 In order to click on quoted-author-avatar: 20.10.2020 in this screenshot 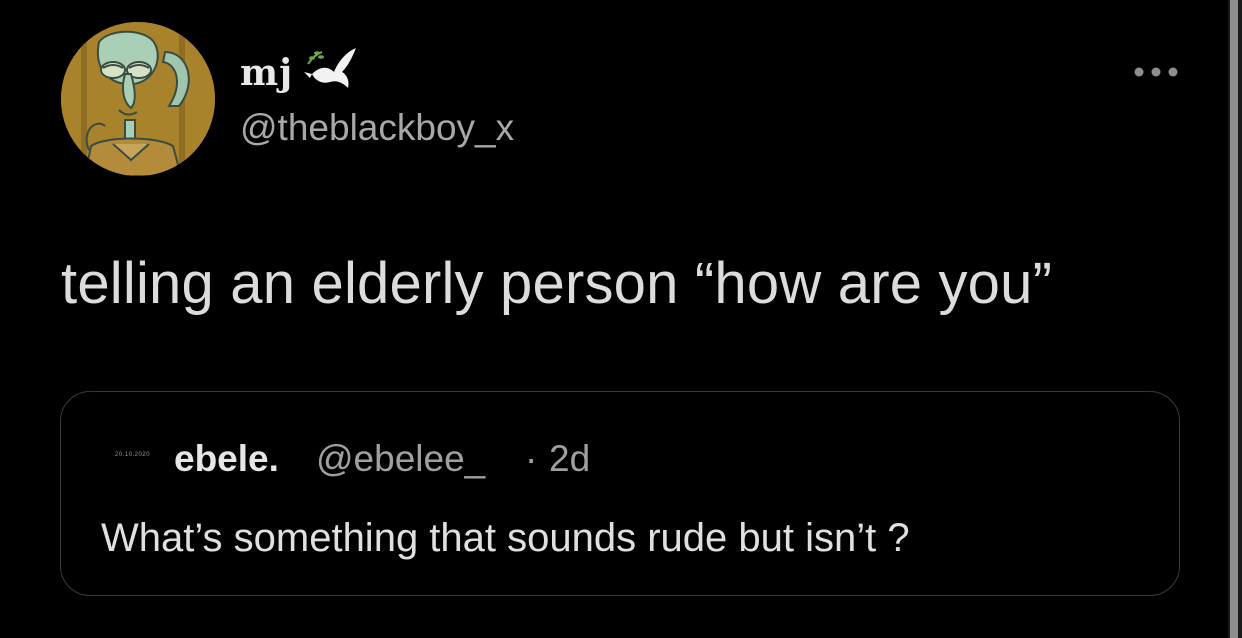, I will do `click(132, 455)`.